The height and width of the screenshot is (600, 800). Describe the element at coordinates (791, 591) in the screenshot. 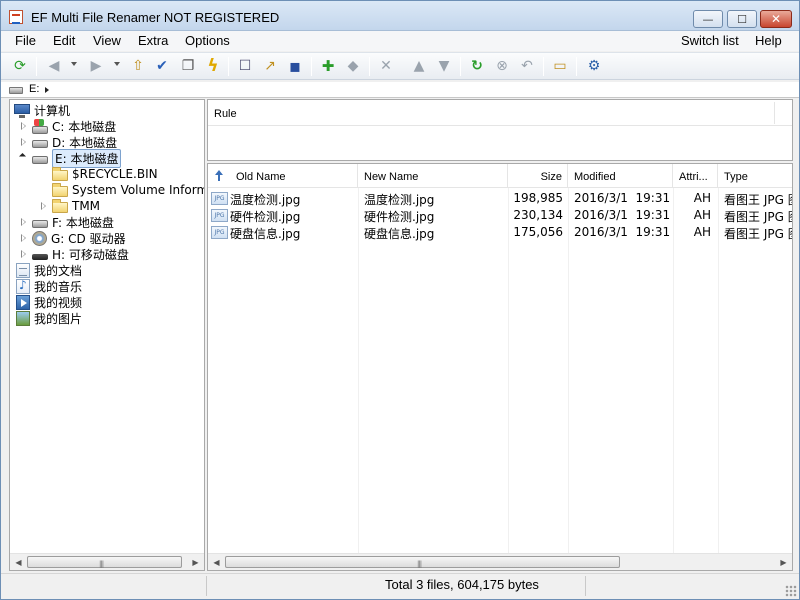

I see `resize-grip-icon` at that location.